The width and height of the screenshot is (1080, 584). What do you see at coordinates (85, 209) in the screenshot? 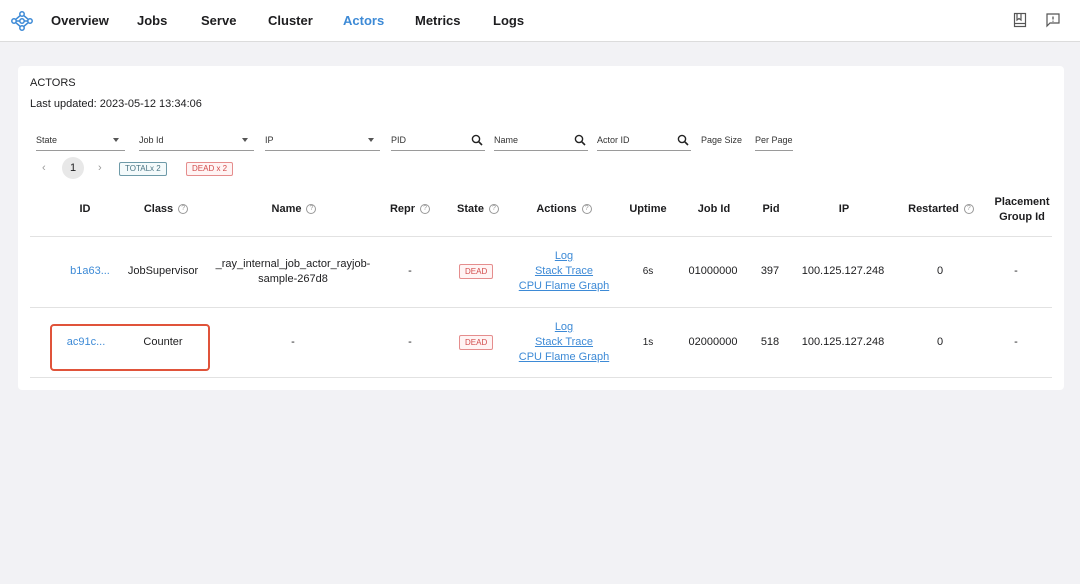
I see `column-header-id: ID` at bounding box center [85, 209].